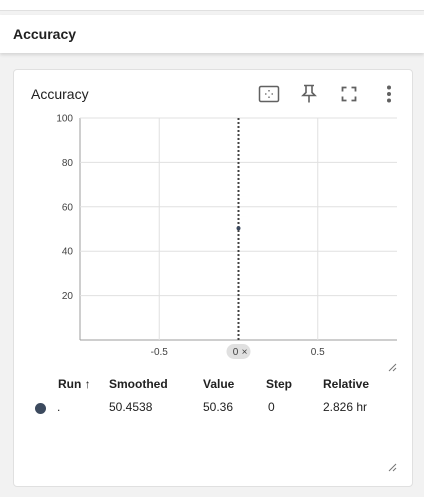 The height and width of the screenshot is (497, 424). Describe the element at coordinates (318, 352) in the screenshot. I see `x-tick-label: 0.5` at that location.